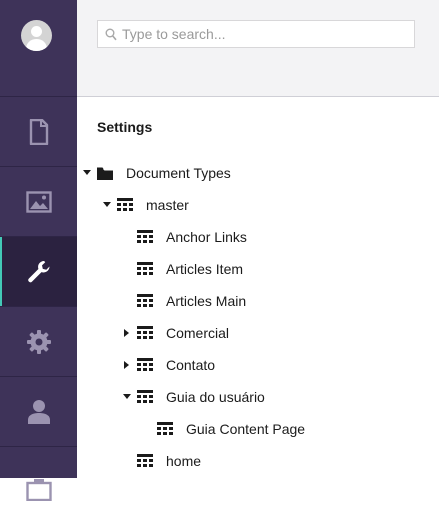  Describe the element at coordinates (215, 397) in the screenshot. I see `tree-node-label: Guia do usuário` at that location.